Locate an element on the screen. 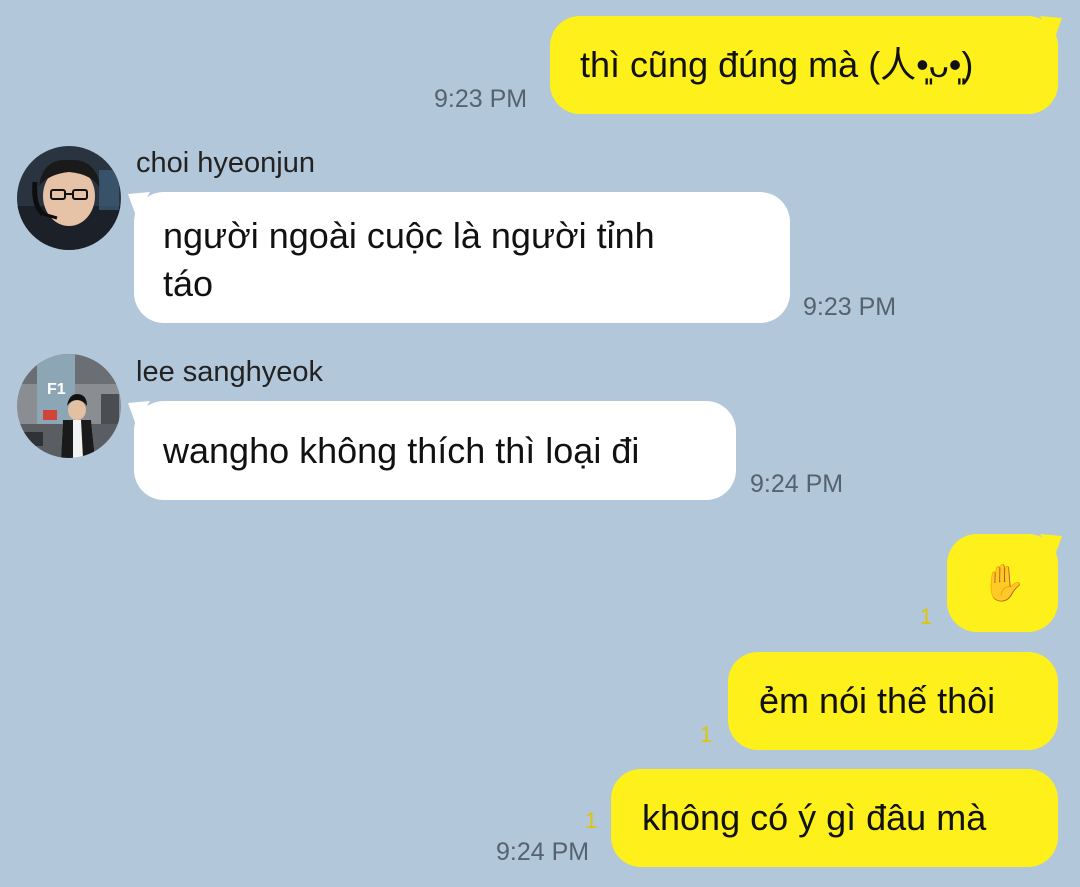  message-text: không có ý gì đâu mà is located at coordinates (814, 817).